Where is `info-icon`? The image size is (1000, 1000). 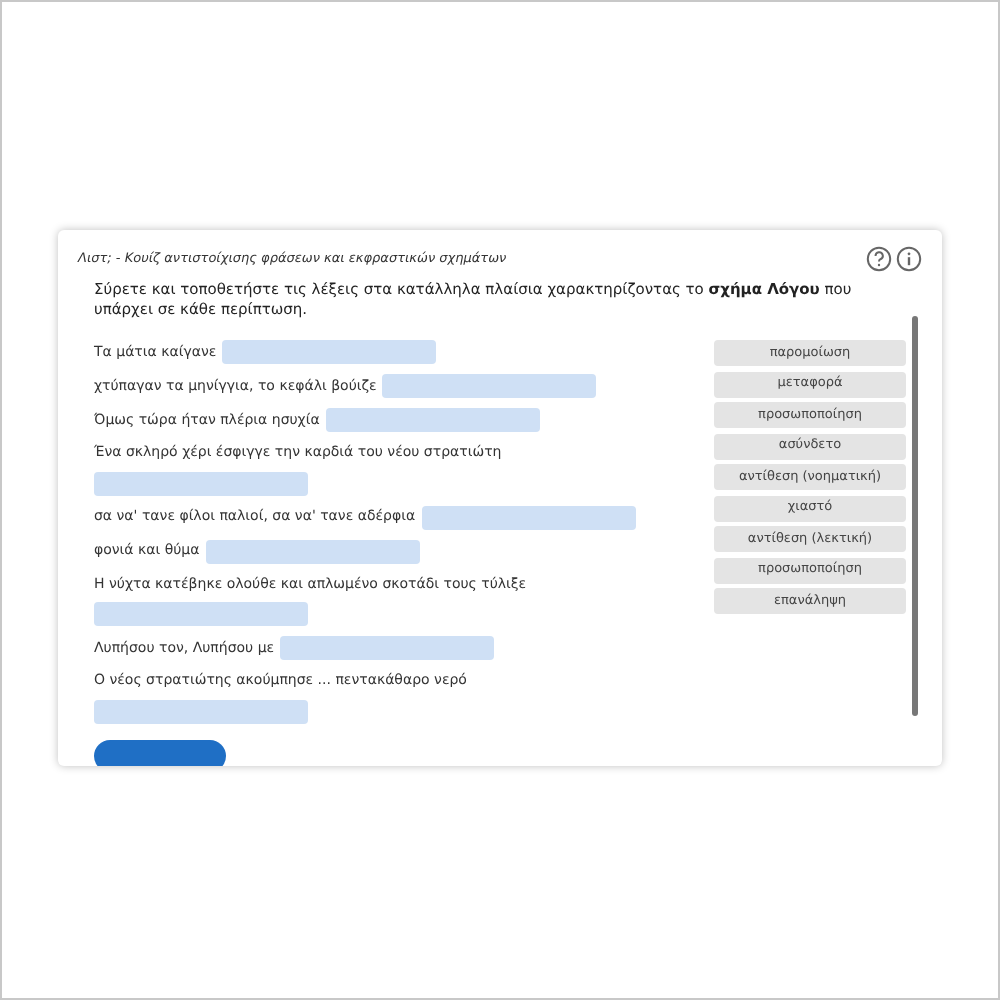 info-icon is located at coordinates (909, 259).